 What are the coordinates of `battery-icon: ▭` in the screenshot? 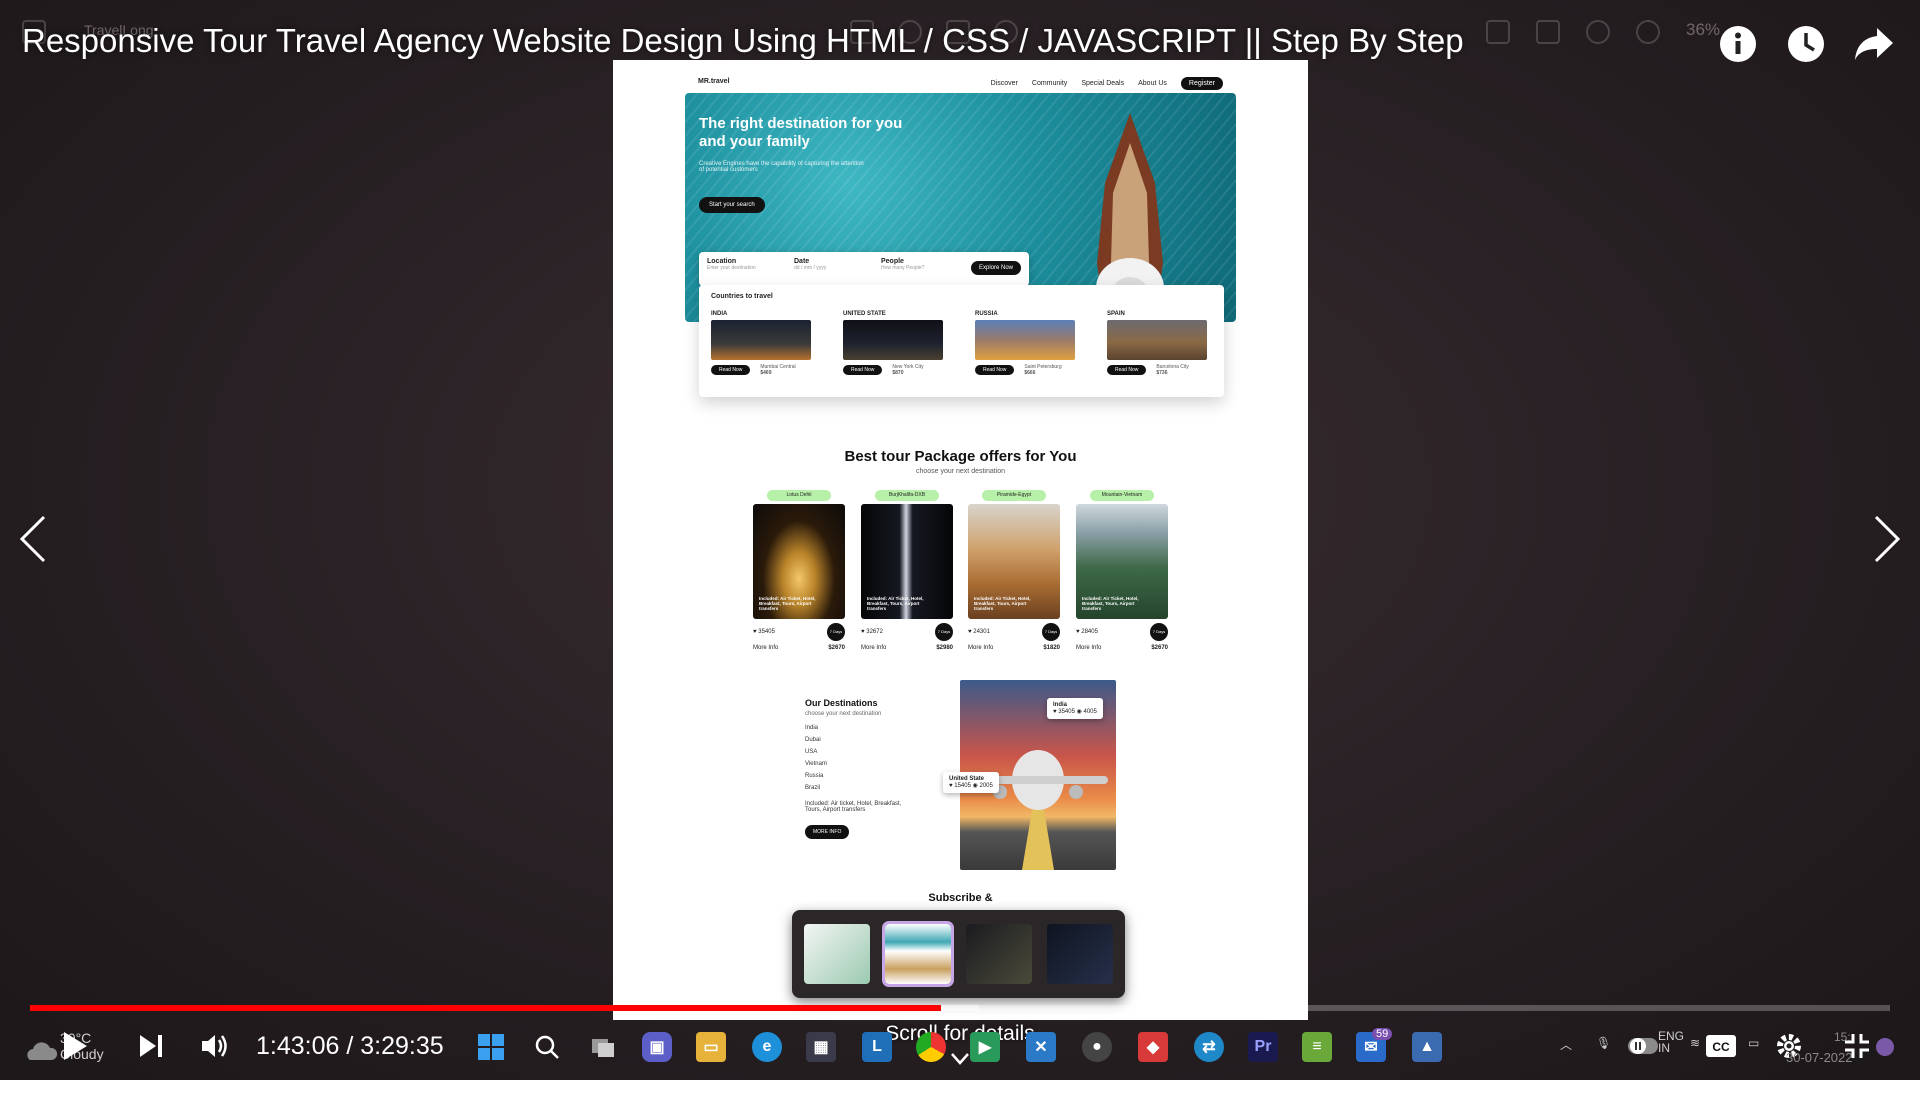 It's located at (1753, 1043).